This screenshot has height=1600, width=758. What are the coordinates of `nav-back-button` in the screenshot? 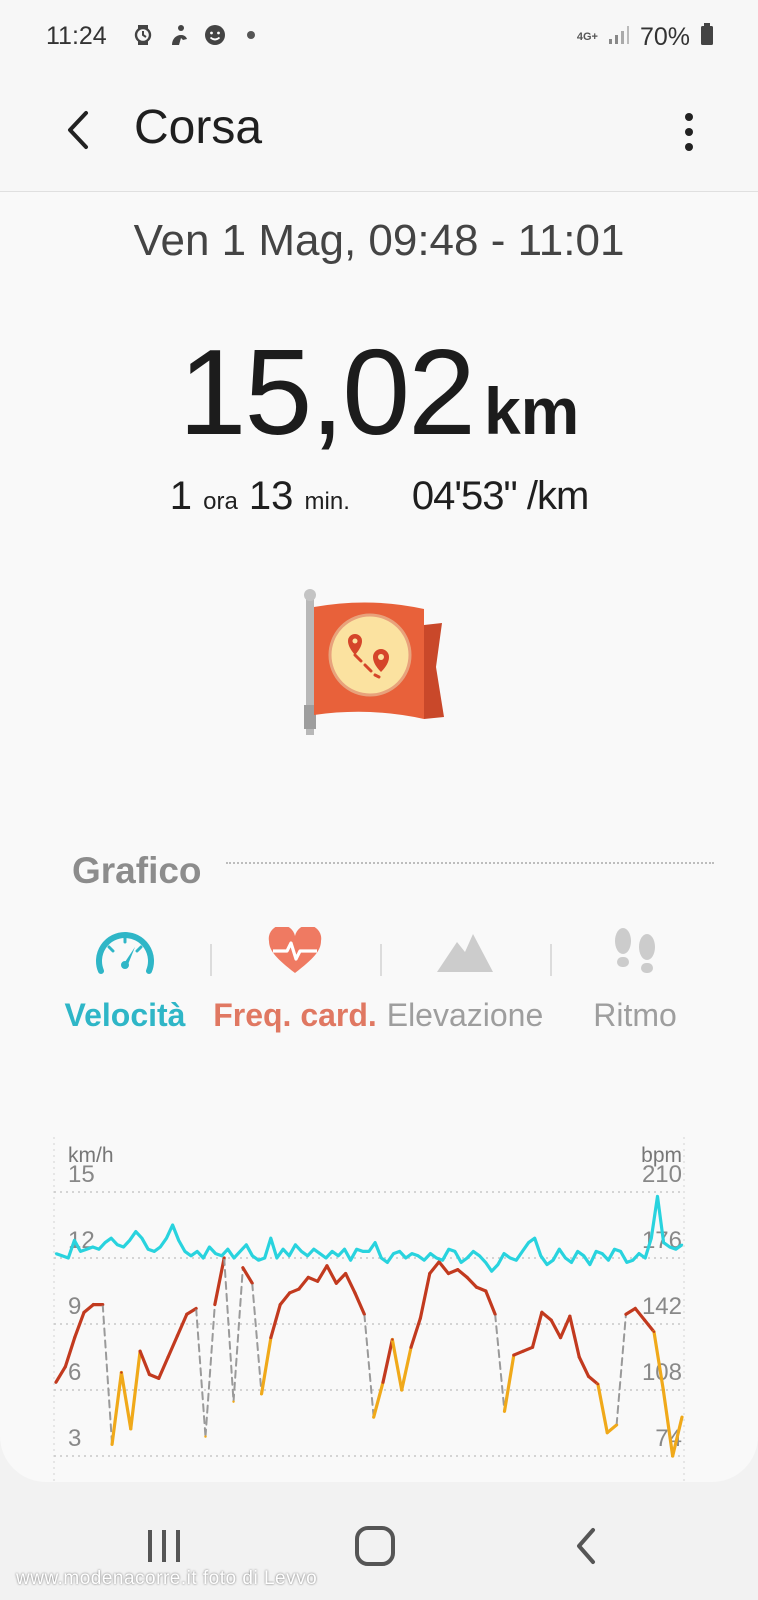 It's located at (586, 1546).